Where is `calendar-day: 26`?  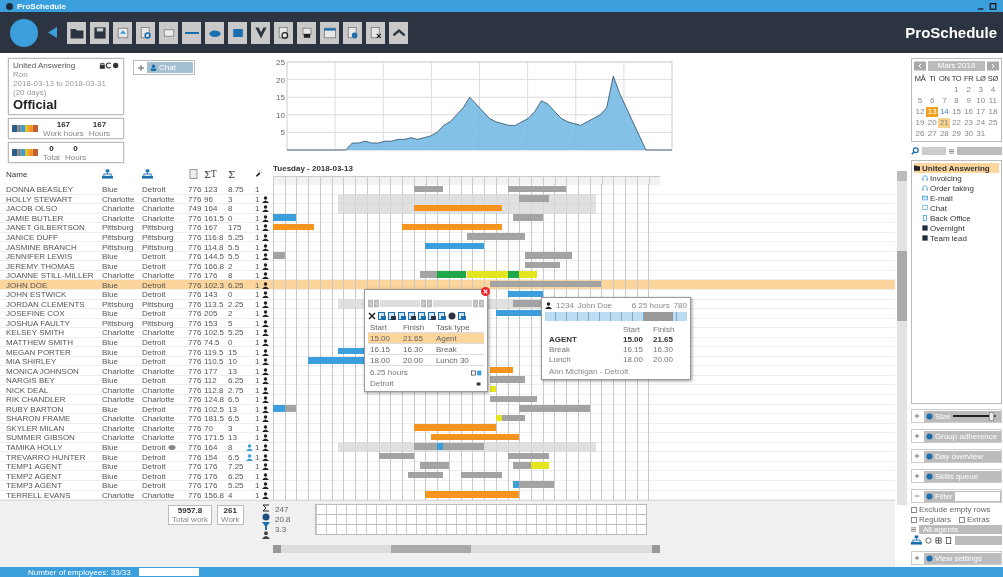 calendar-day: 26 is located at coordinates (920, 133).